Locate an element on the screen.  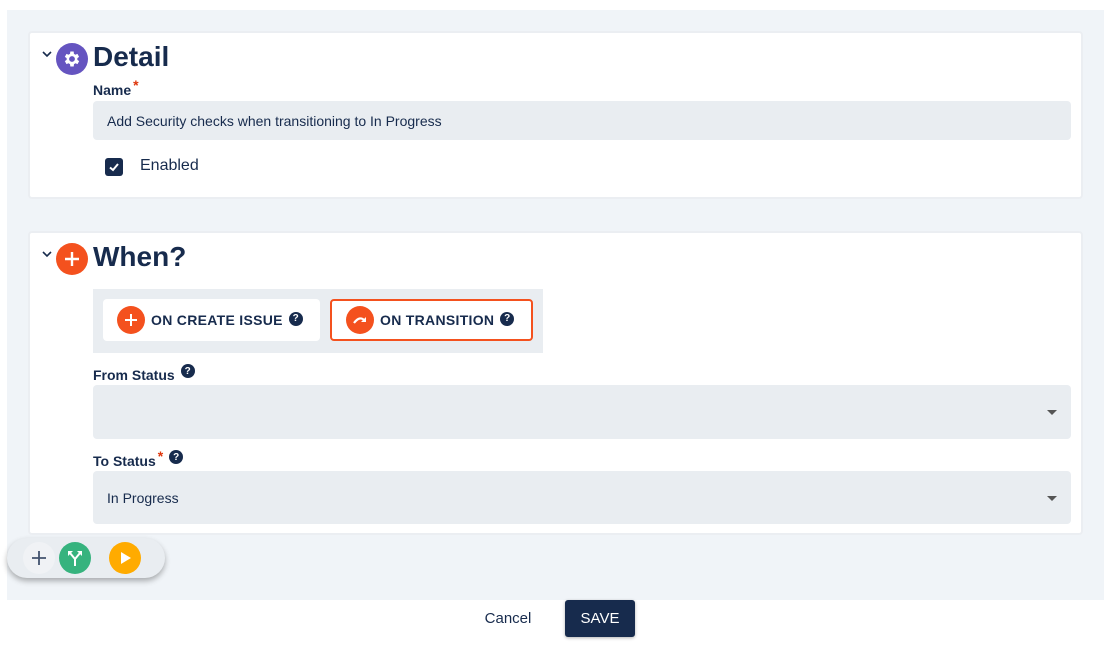
plus-circle-icon is located at coordinates (72, 259).